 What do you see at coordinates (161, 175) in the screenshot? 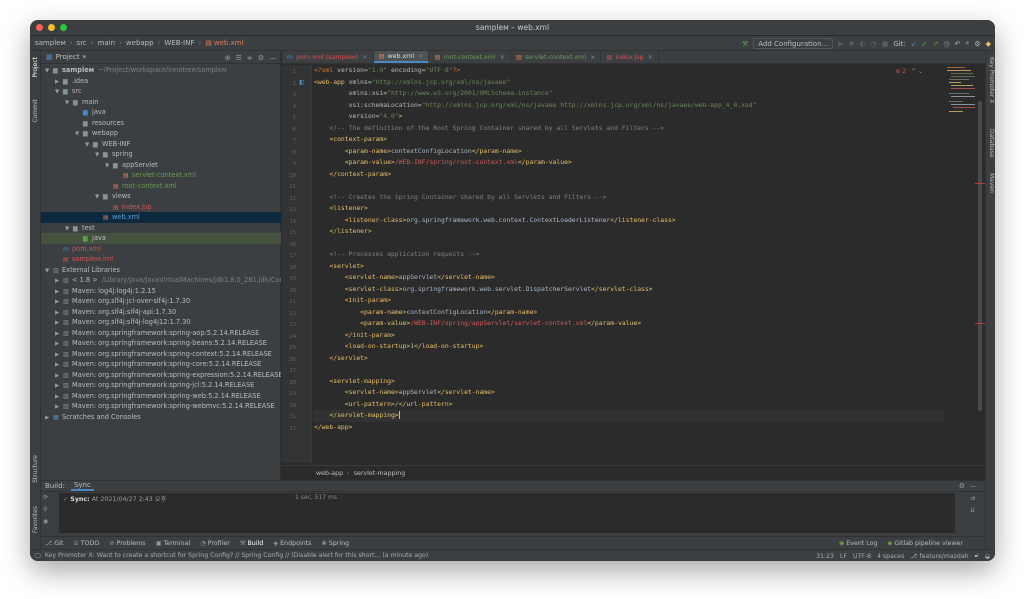
I see `tree-item: ▤ servlet-context.xml` at bounding box center [161, 175].